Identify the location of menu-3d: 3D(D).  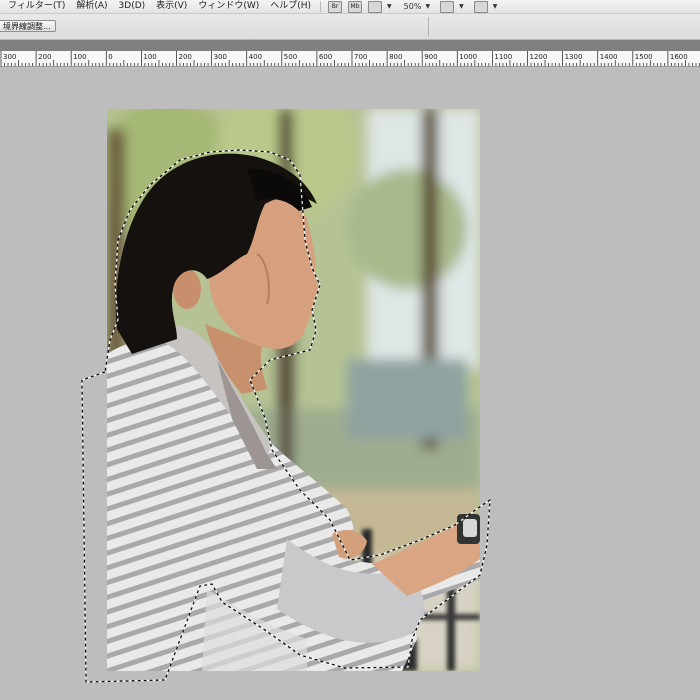
(132, 6).